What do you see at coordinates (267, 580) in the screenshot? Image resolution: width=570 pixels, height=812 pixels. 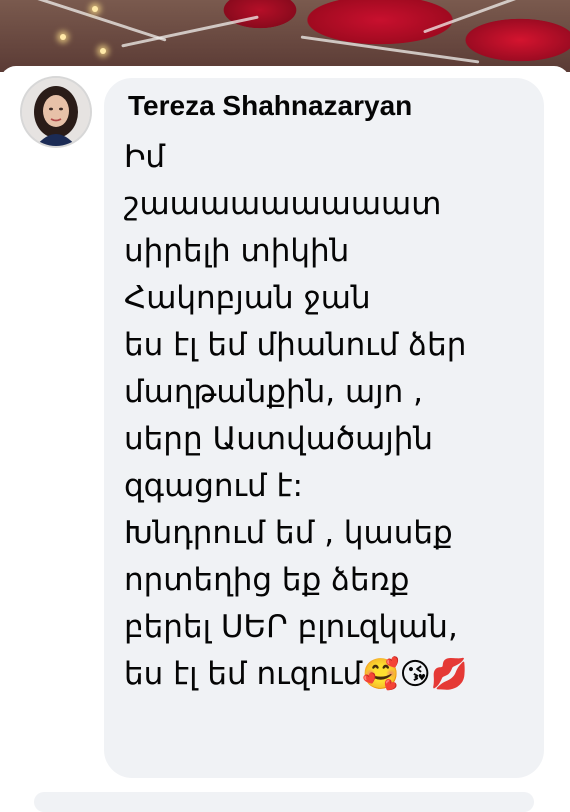 I see `comment-line: որտեղից եք ձեռք` at bounding box center [267, 580].